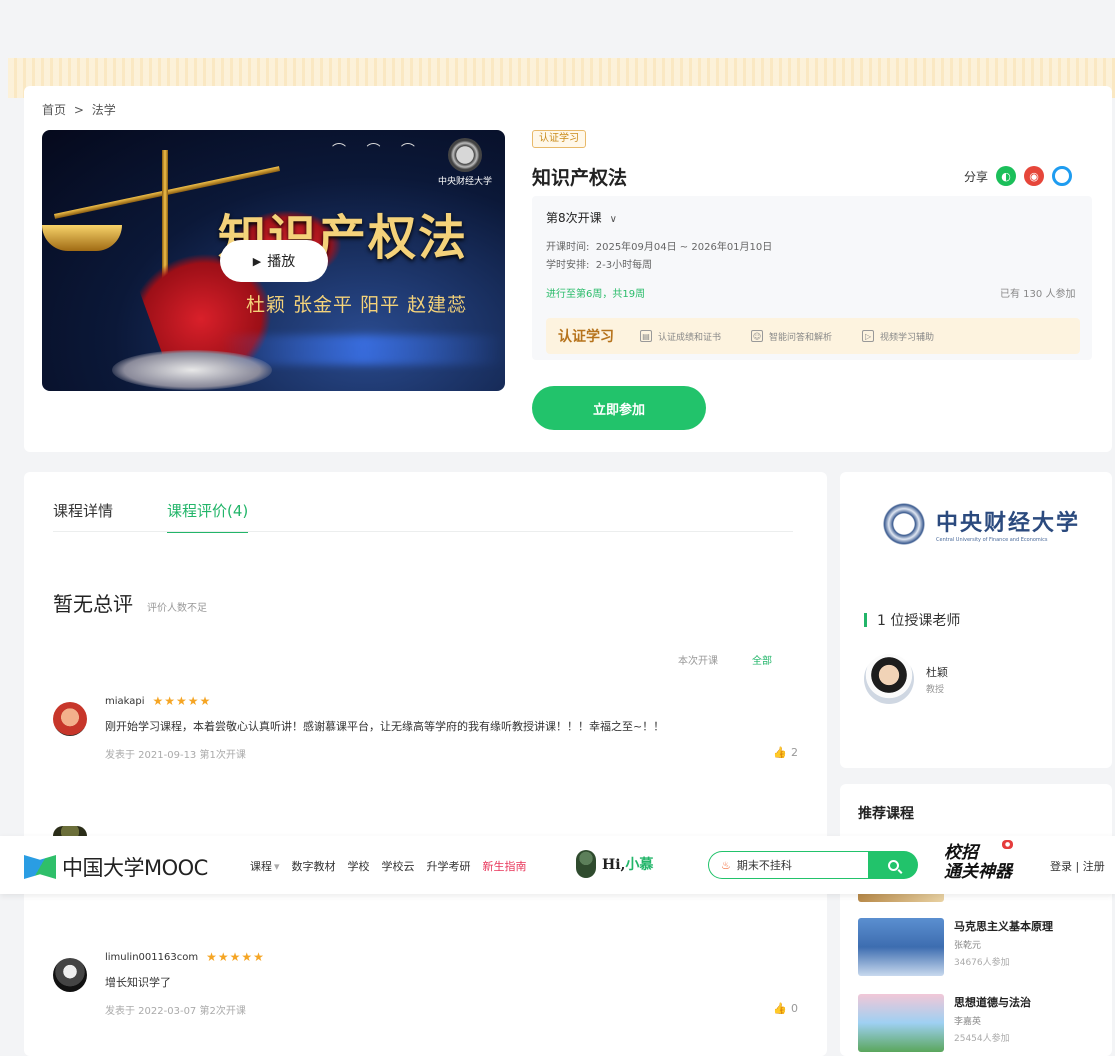  I want to click on teachers-heading: 1 位授课老师, so click(912, 620).